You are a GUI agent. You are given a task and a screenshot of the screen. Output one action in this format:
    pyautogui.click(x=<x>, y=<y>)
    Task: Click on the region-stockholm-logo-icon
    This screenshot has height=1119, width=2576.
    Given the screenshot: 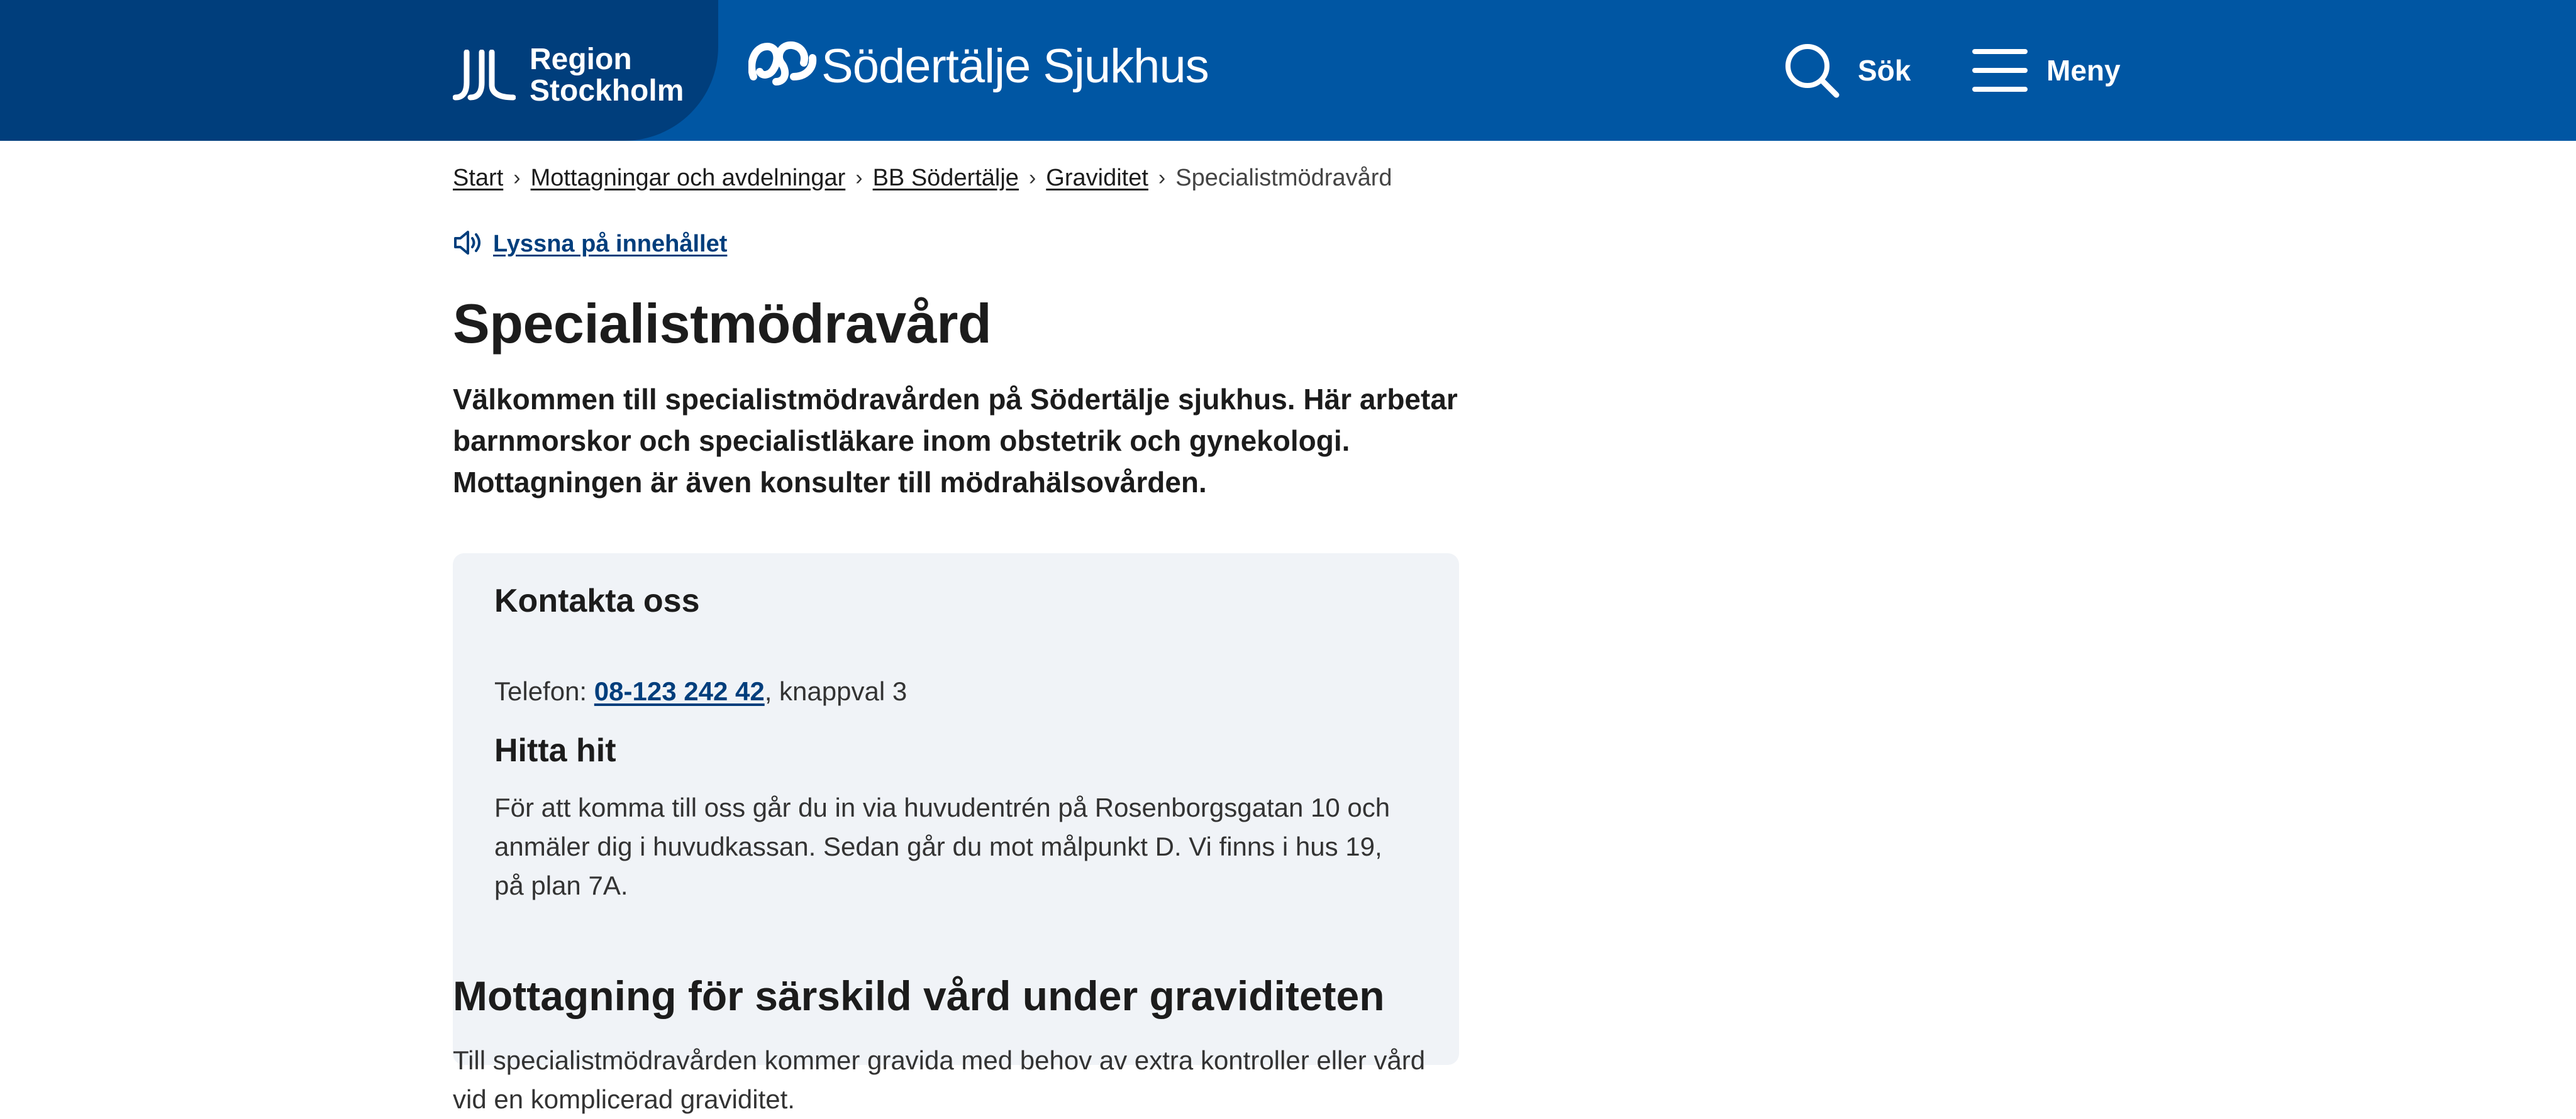 What is the action you would take?
    pyautogui.click(x=484, y=75)
    